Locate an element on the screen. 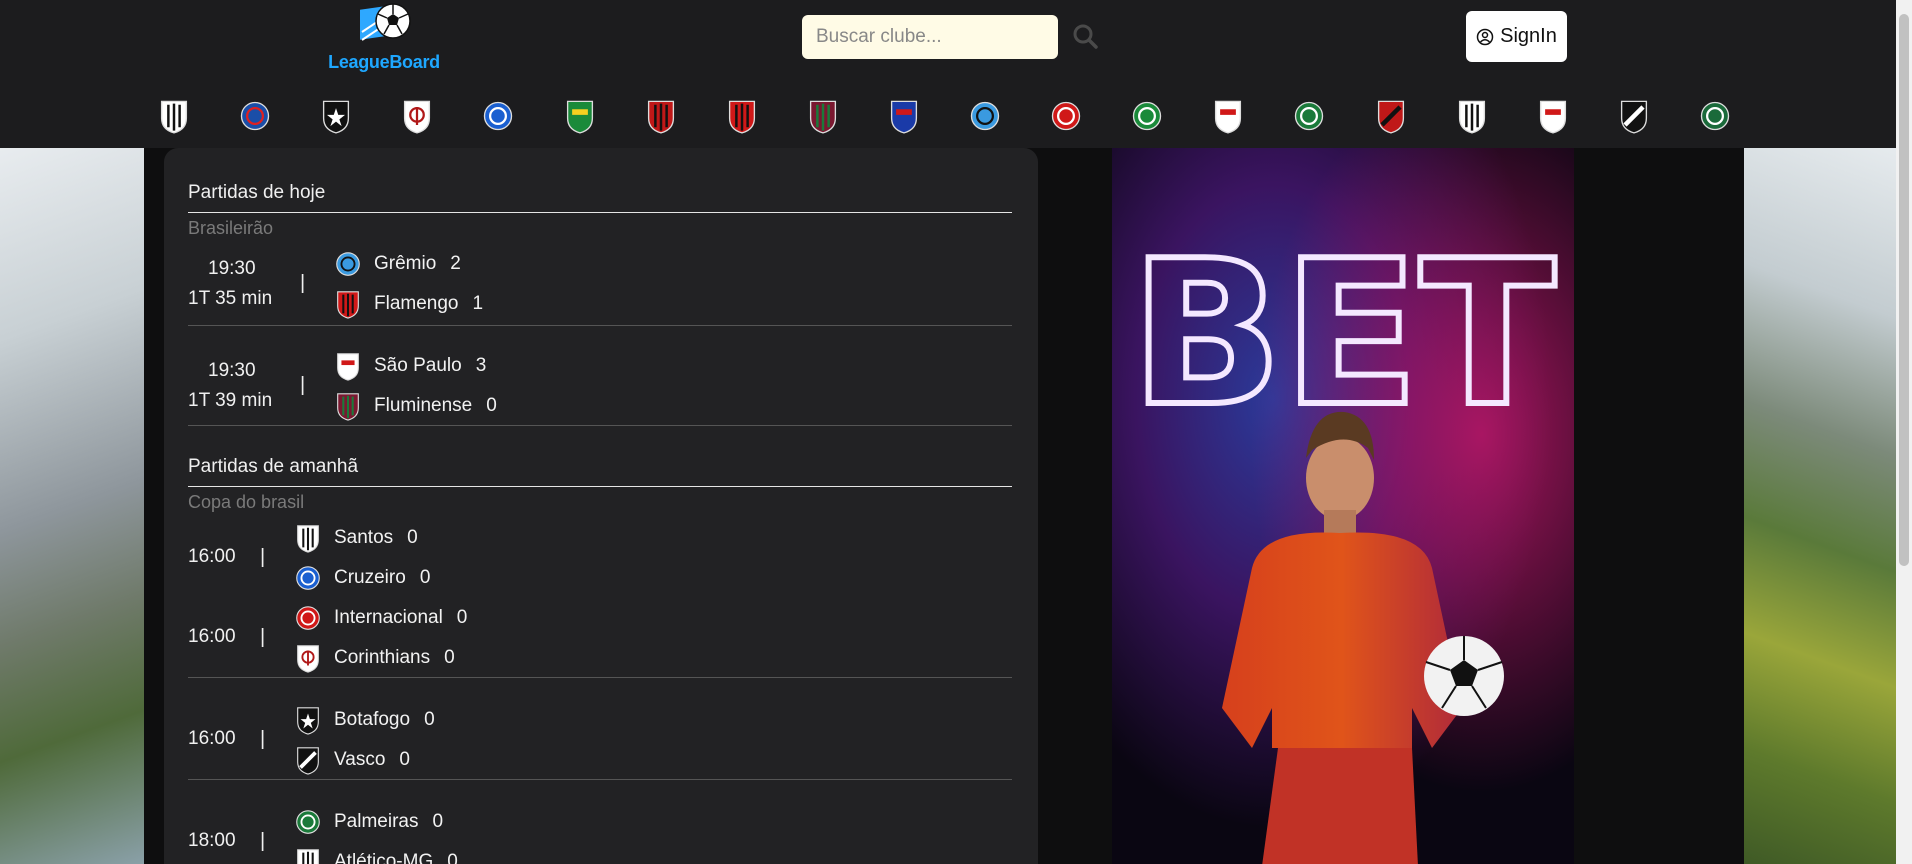  signin-label: SignIn is located at coordinates (1528, 36).